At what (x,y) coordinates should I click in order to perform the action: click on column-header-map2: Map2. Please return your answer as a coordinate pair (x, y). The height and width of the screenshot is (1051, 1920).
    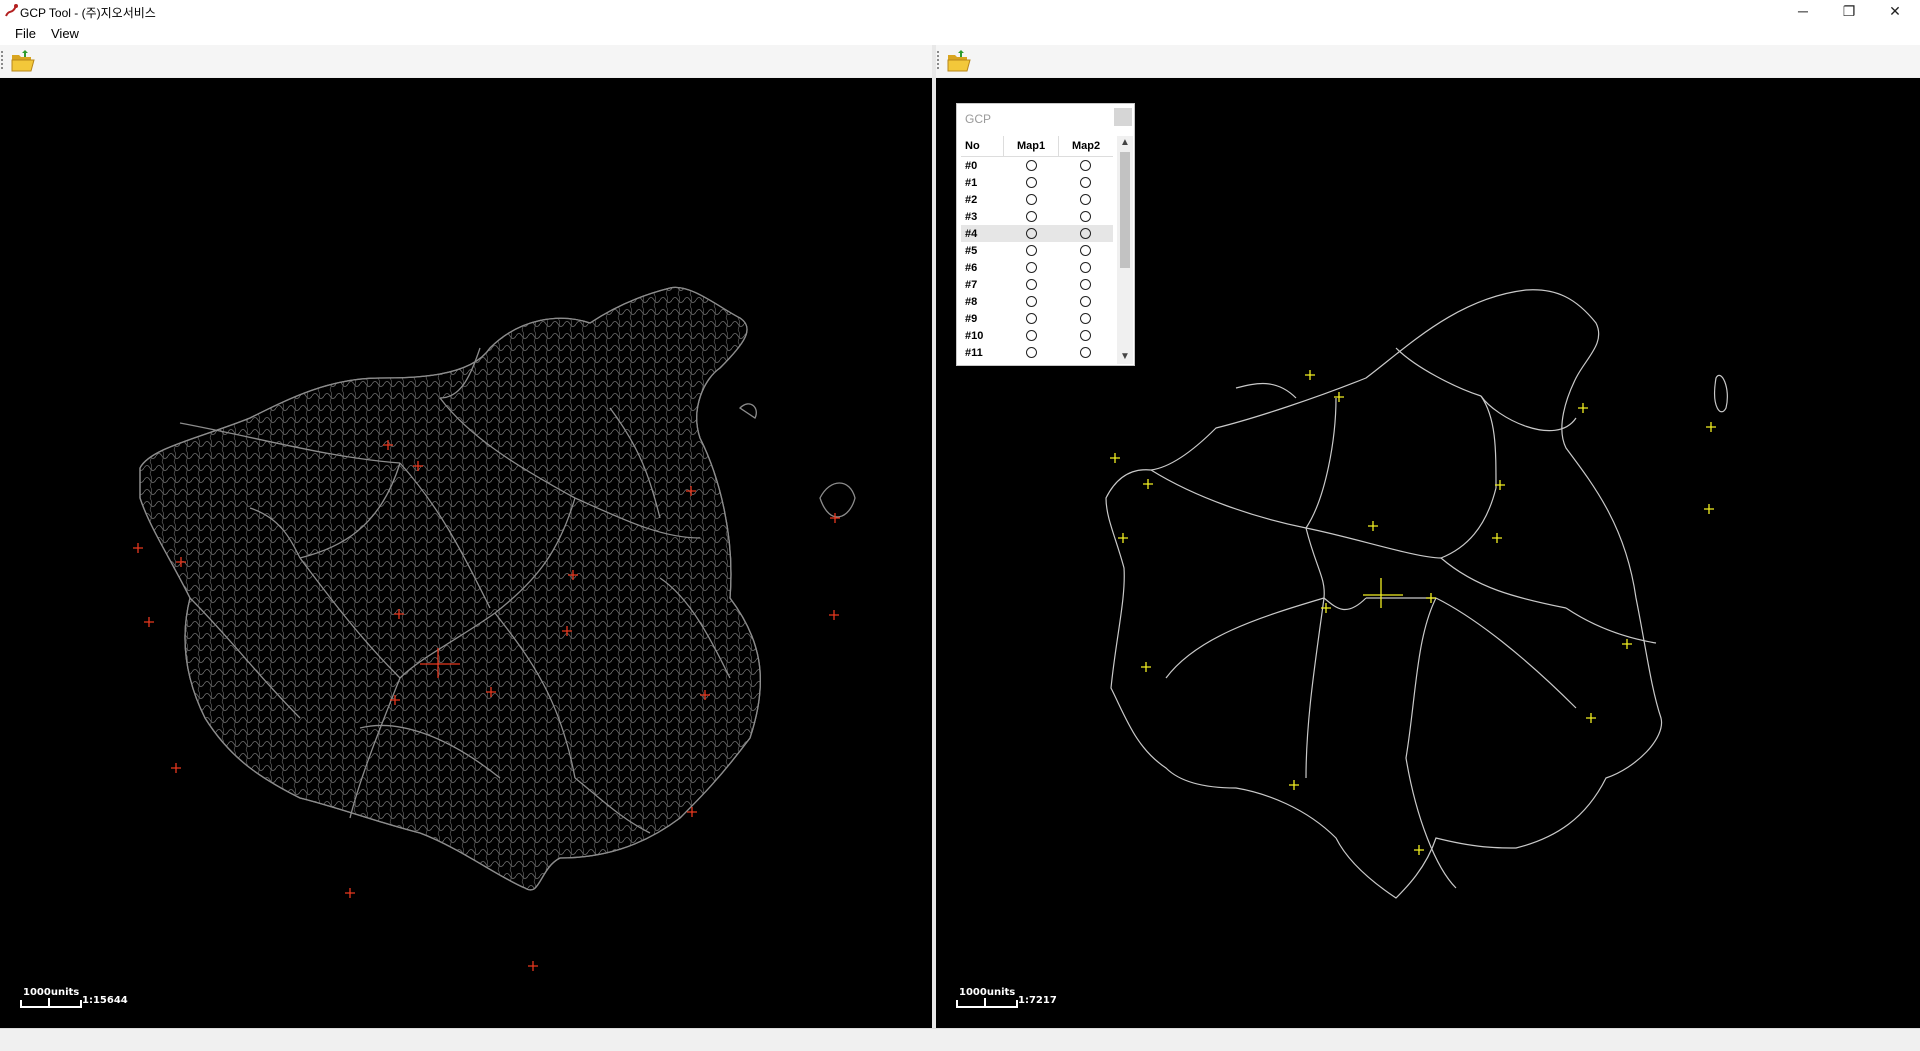
    Looking at the image, I should click on (1085, 146).